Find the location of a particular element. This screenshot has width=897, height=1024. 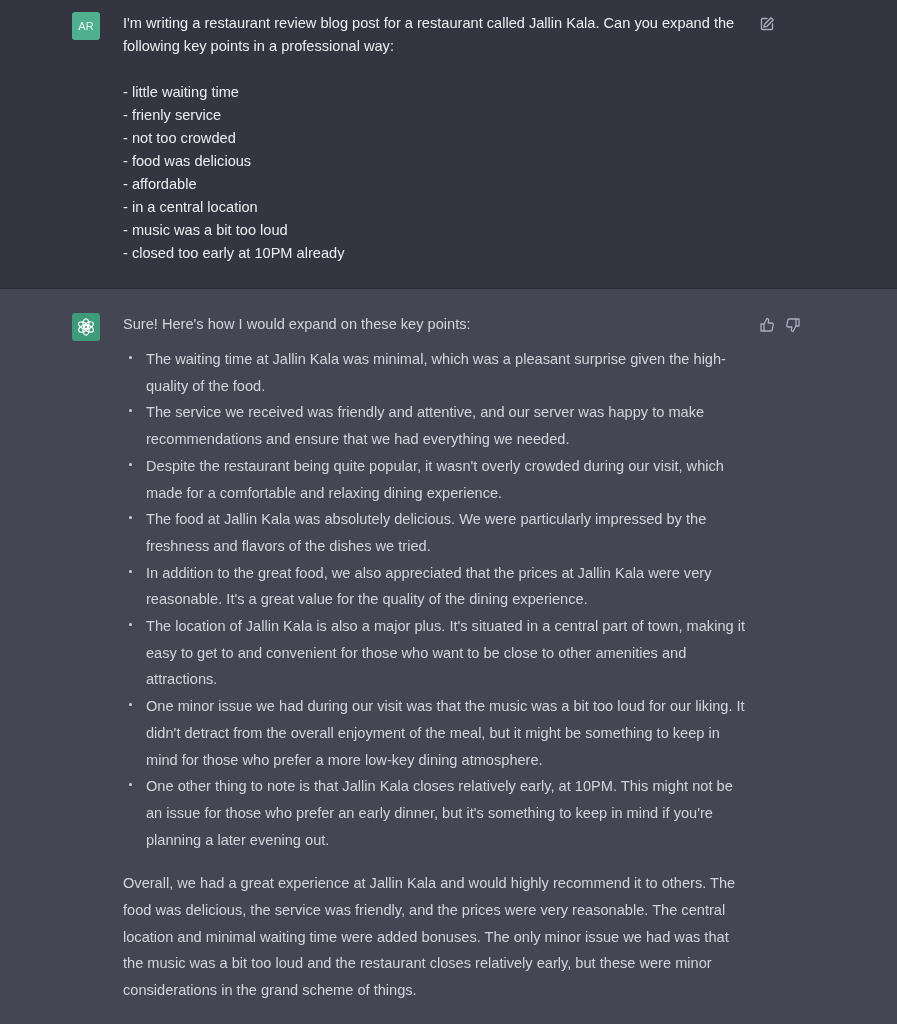

key-point-line: - little waiting time is located at coordinates (181, 92).